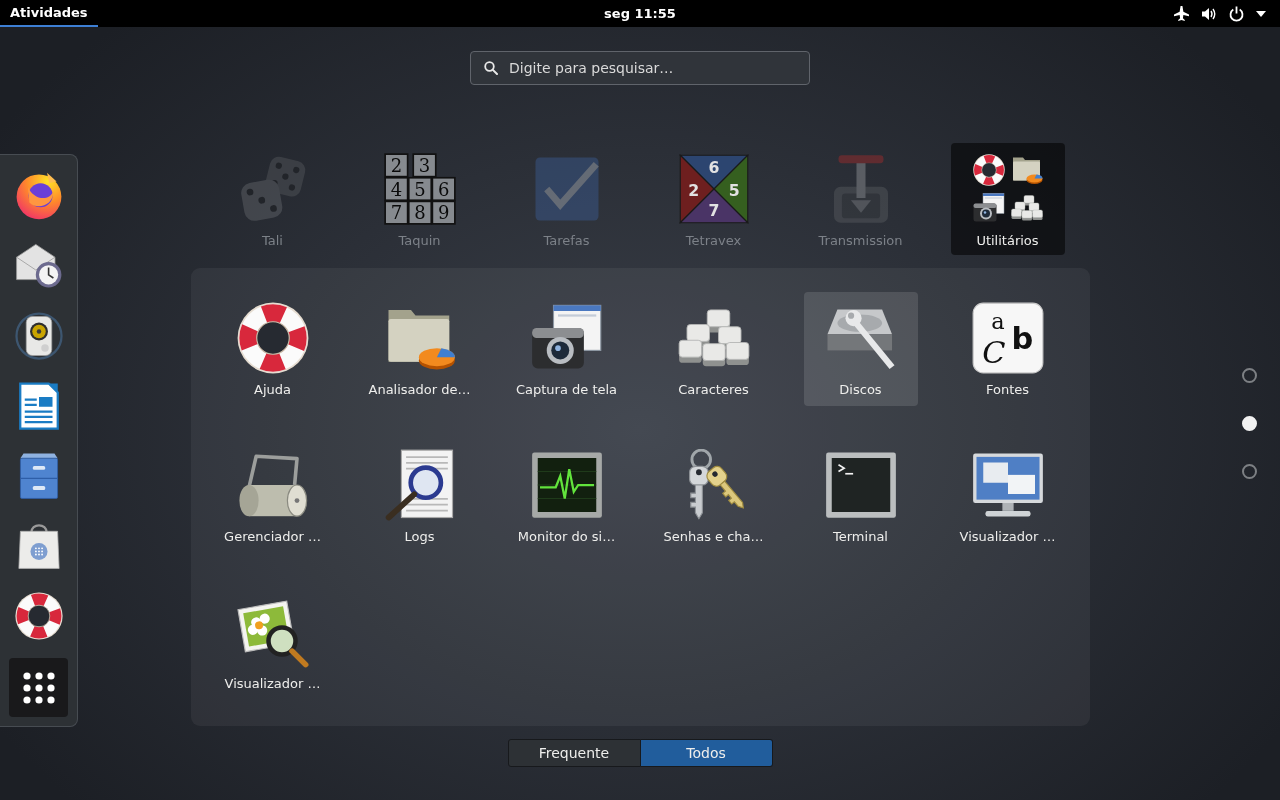 The width and height of the screenshot is (1280, 800). I want to click on show-apps-button, so click(38, 687).